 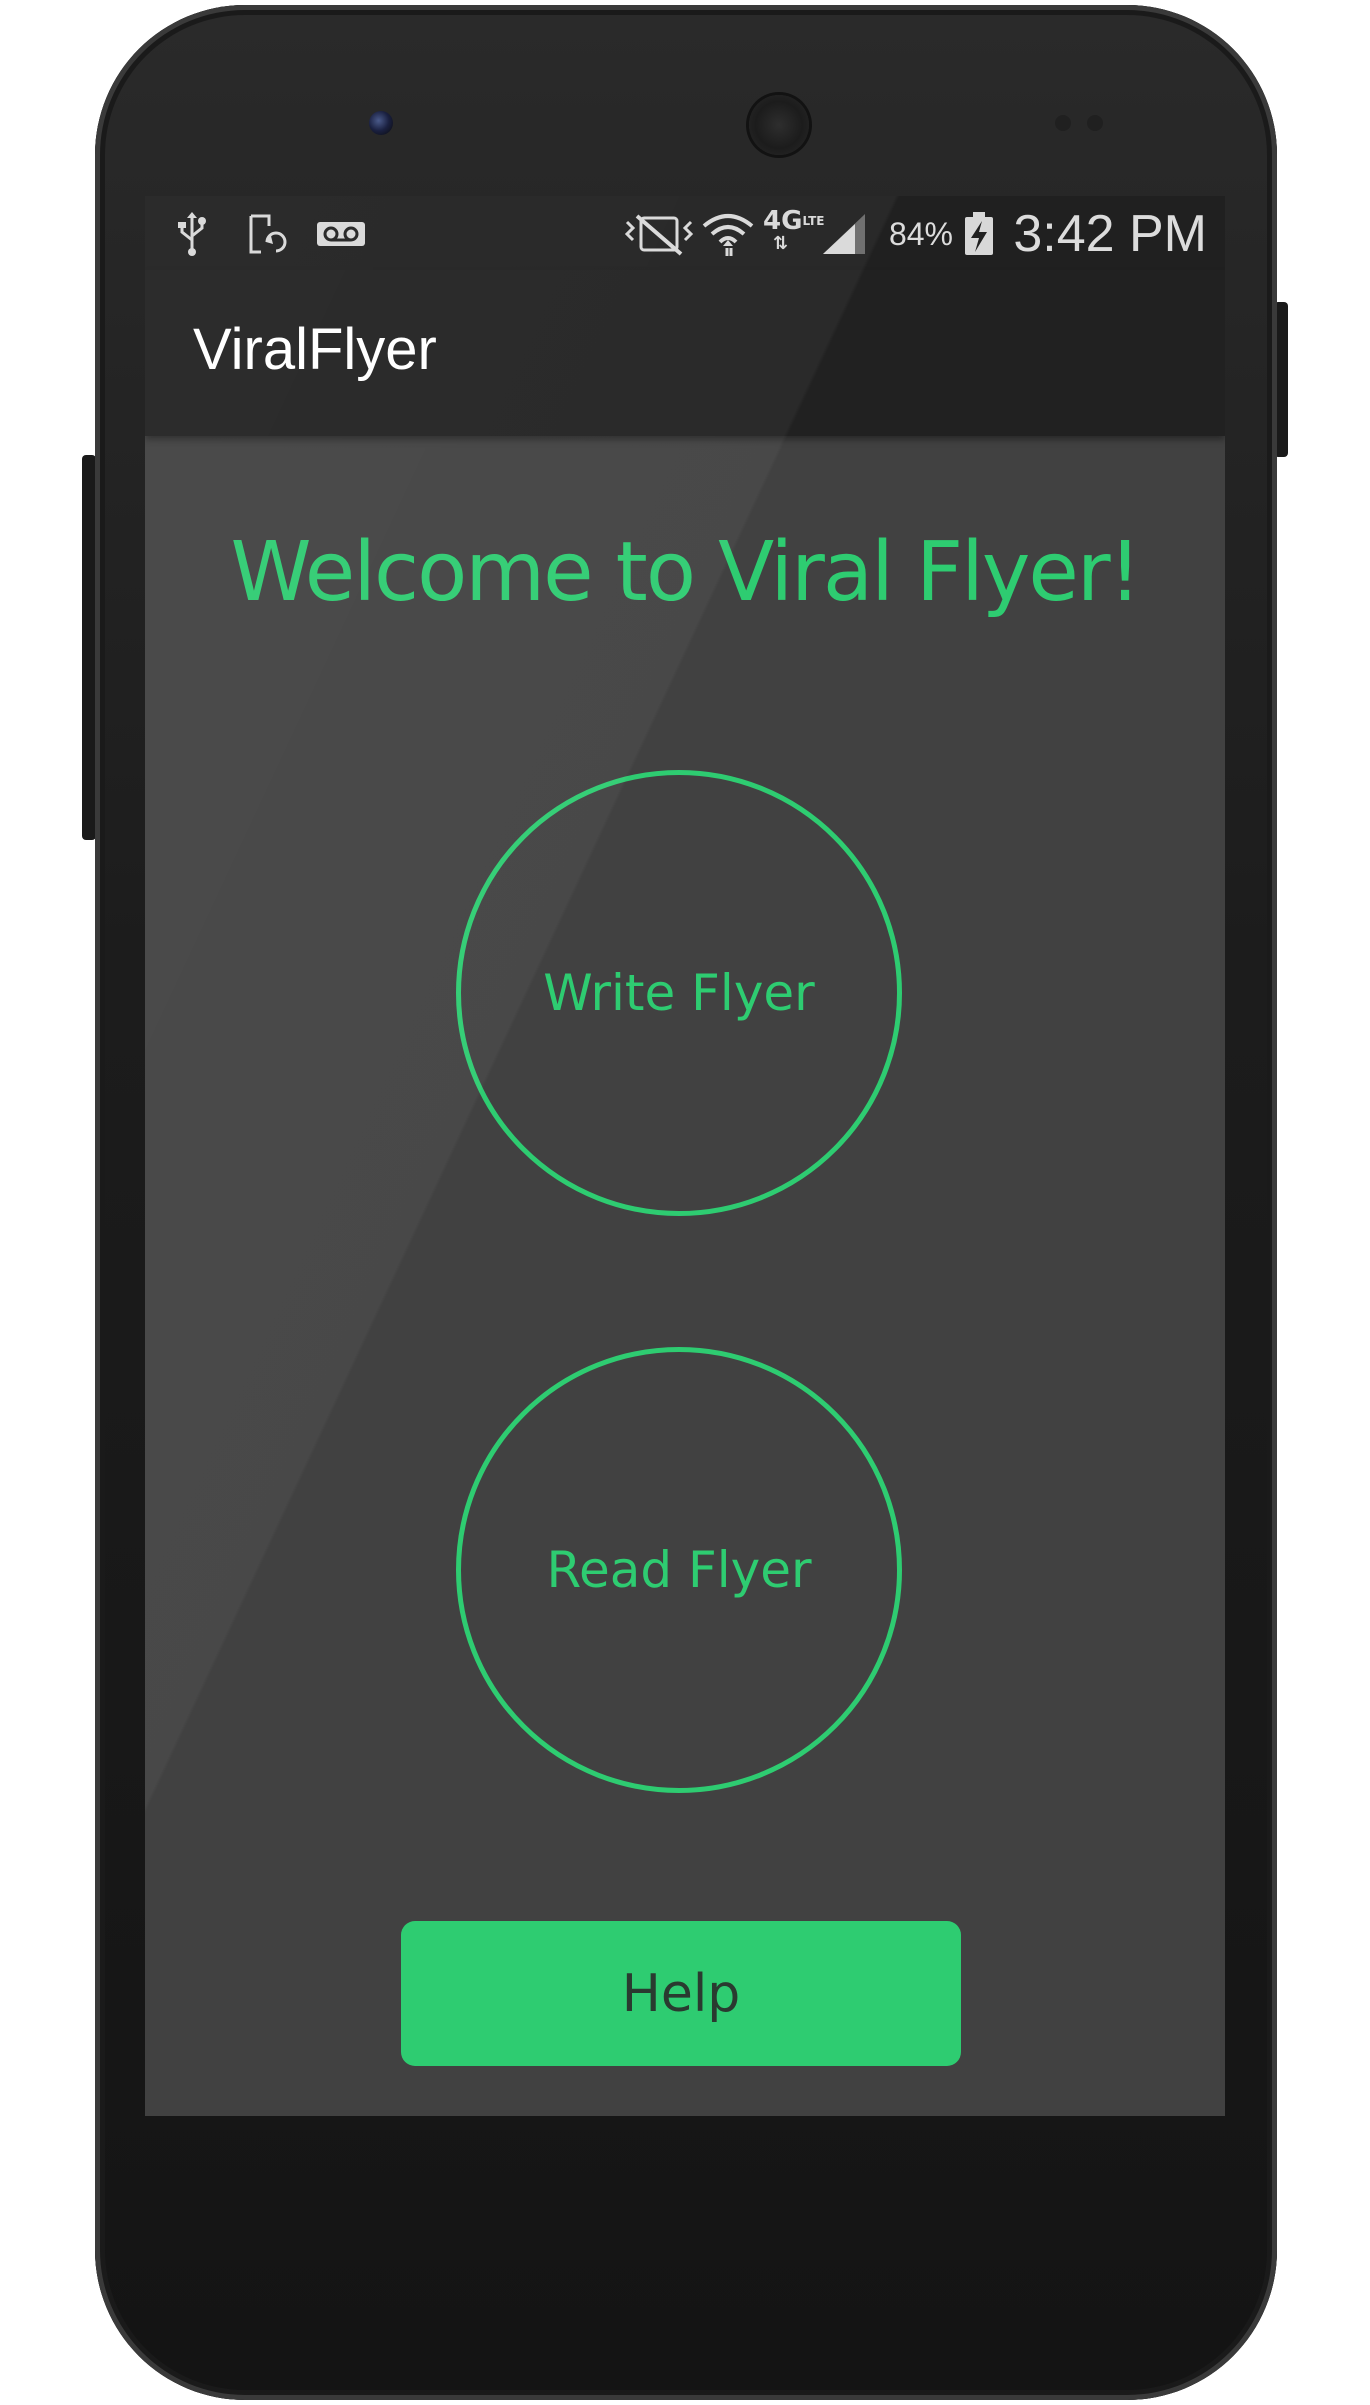 I want to click on welcome-heading: Welcome to Viral Flyer!, so click(x=686, y=572).